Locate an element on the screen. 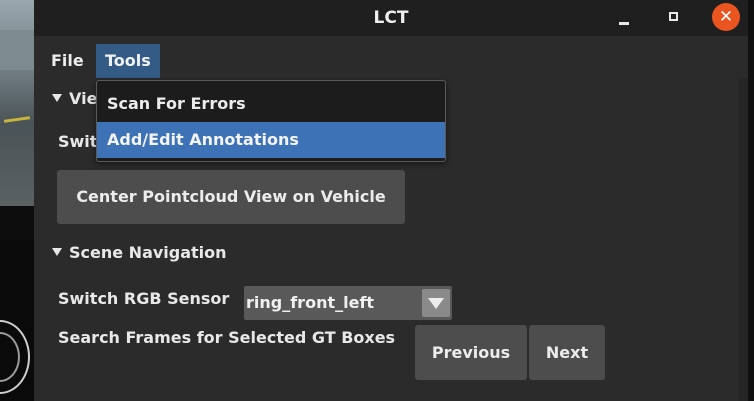 The image size is (754, 401). tools-dropdown-menu: Scan For Errors Add/Edit Annotations is located at coordinates (271, 121).